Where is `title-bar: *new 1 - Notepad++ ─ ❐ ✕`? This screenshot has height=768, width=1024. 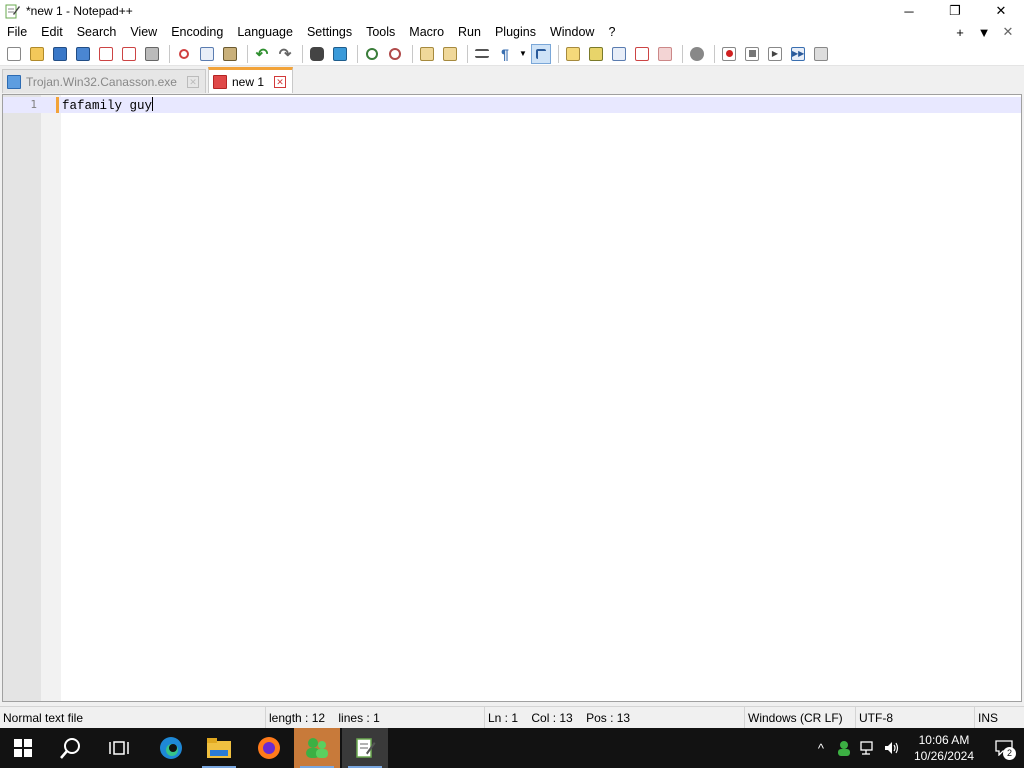
title-bar: *new 1 - Notepad++ ─ ❐ ✕ is located at coordinates (512, 11).